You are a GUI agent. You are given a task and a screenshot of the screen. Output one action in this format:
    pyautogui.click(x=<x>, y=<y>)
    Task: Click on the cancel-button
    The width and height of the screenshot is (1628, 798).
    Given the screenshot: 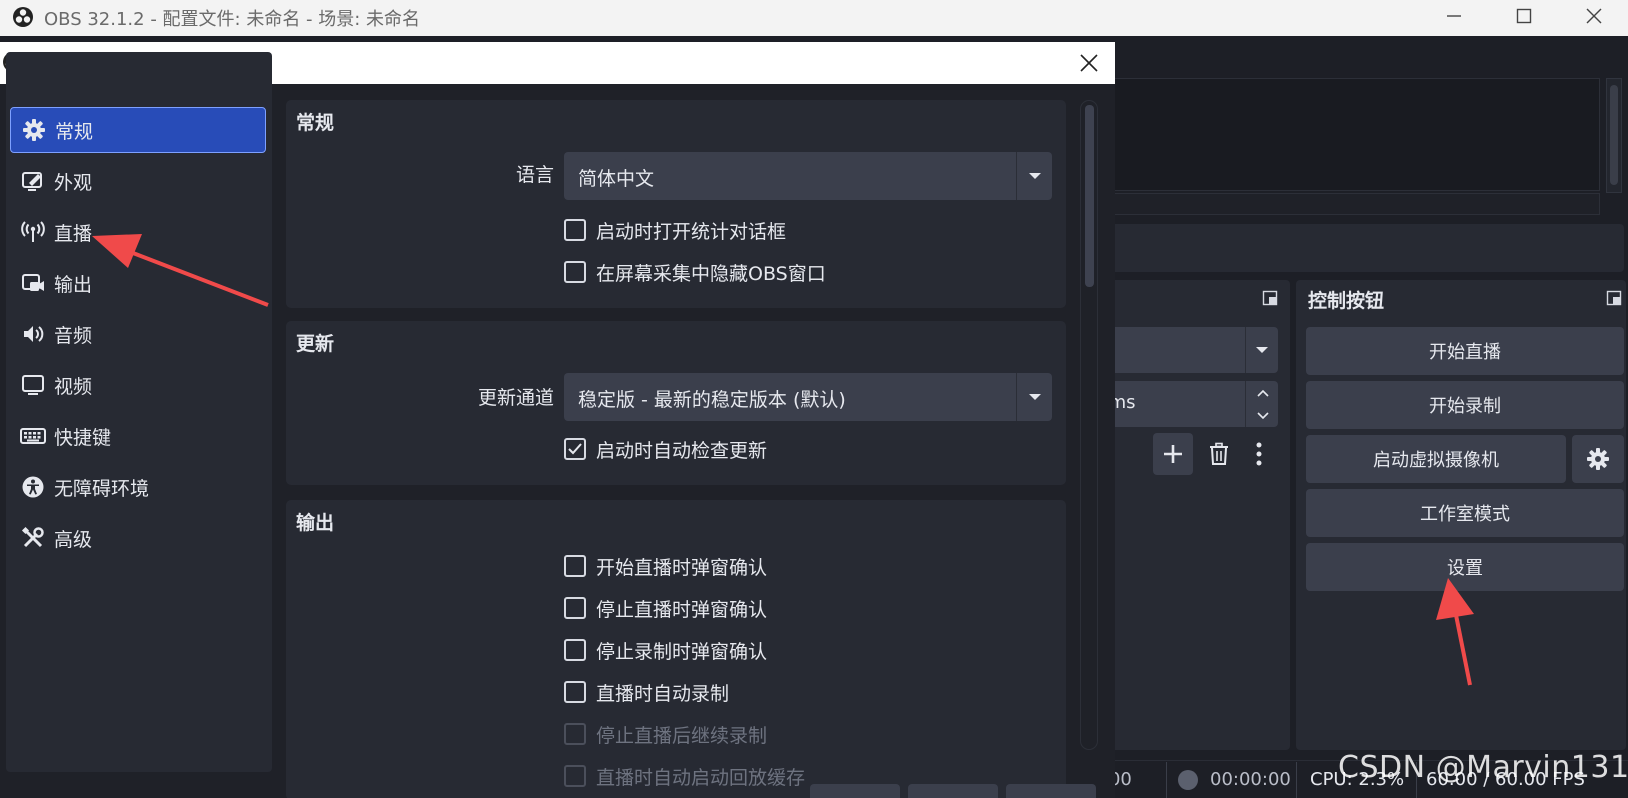 What is the action you would take?
    pyautogui.click(x=953, y=791)
    